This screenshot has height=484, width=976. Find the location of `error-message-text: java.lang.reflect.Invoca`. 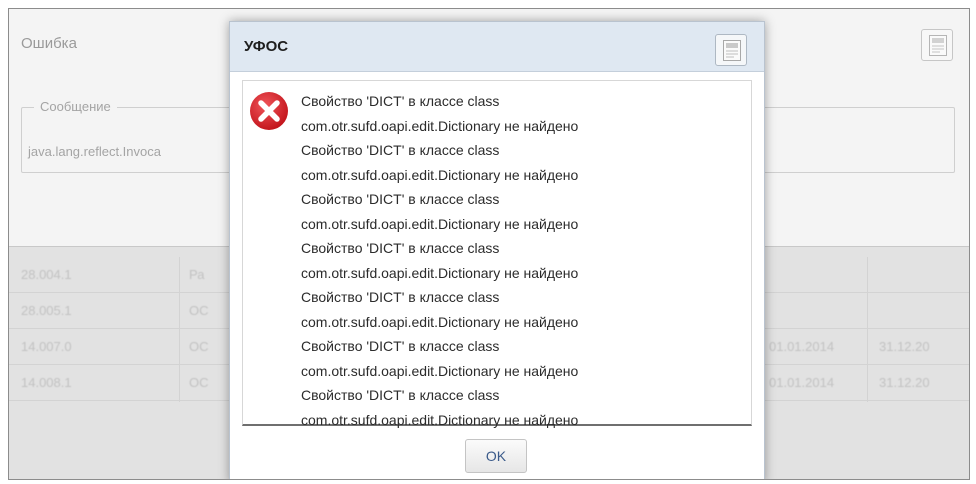

error-message-text: java.lang.reflect.Invoca is located at coordinates (94, 151).